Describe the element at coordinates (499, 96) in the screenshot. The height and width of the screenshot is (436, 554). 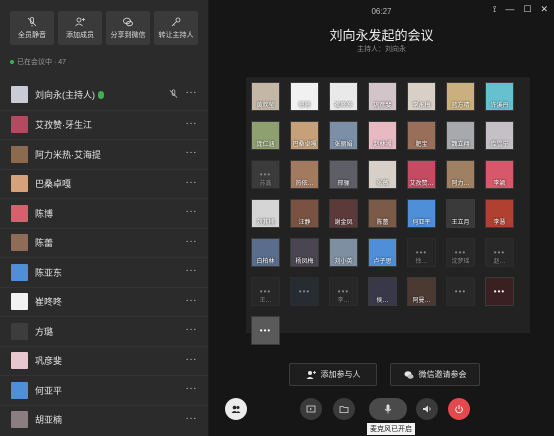
I see `video-tile: 许溪丹` at that location.